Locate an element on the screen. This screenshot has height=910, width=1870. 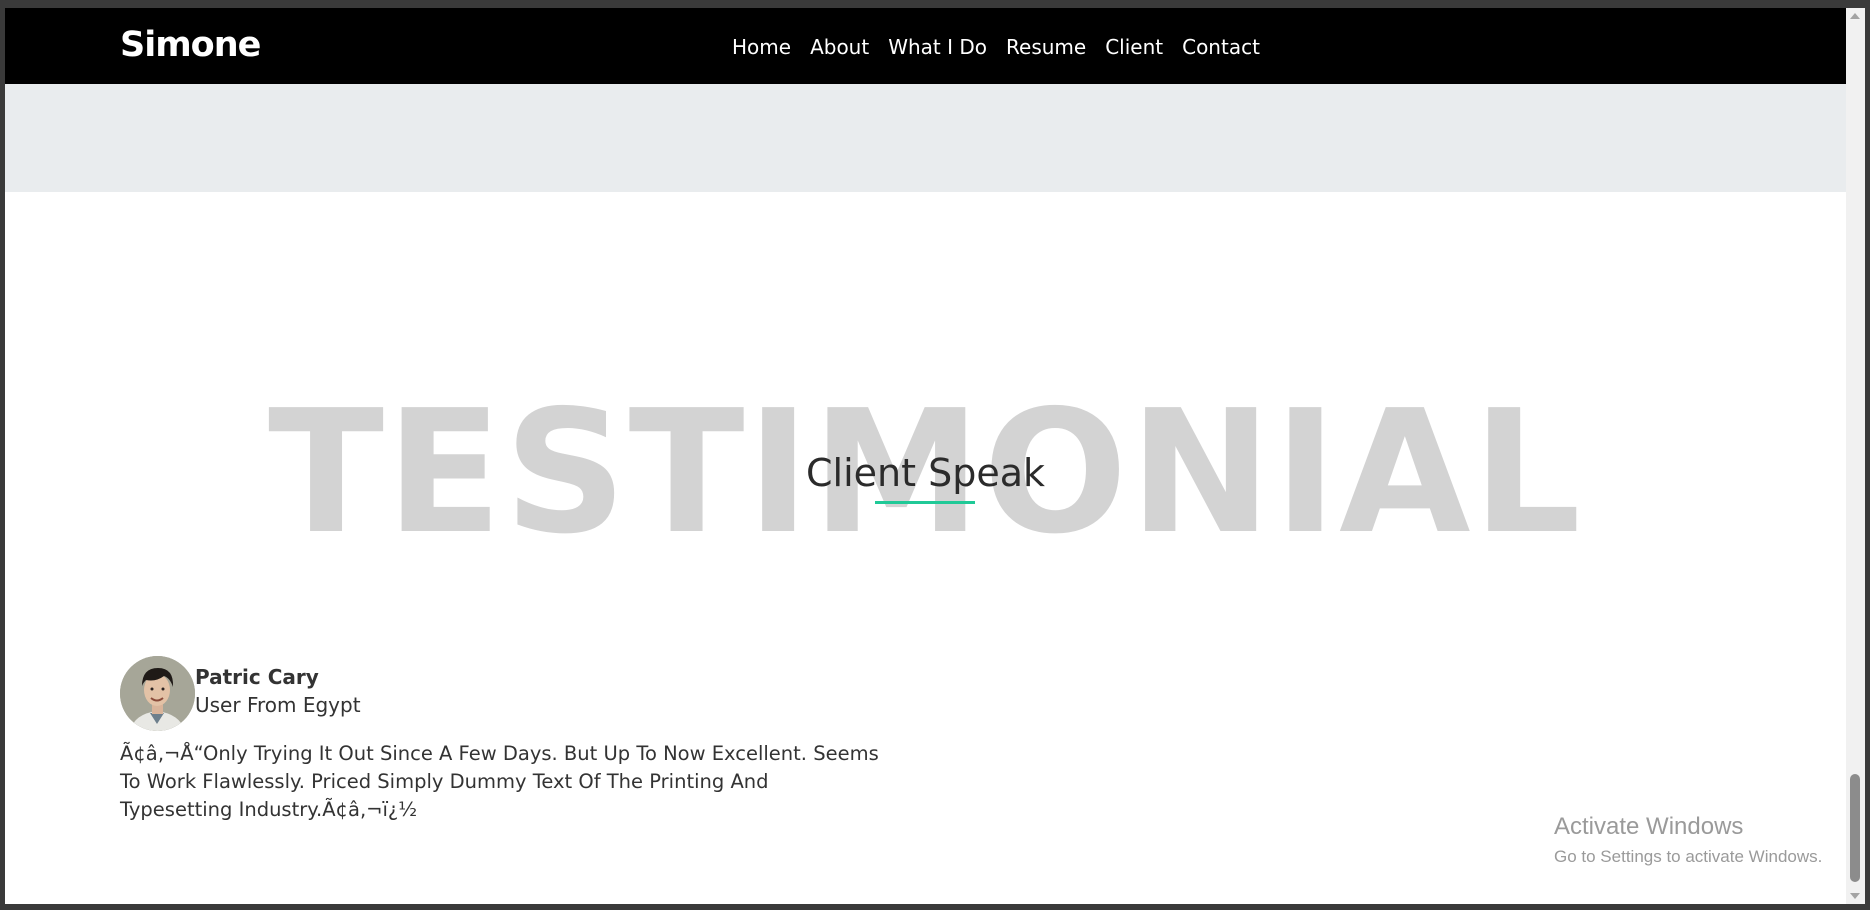
client-name: Patric Cary is located at coordinates (257, 677).